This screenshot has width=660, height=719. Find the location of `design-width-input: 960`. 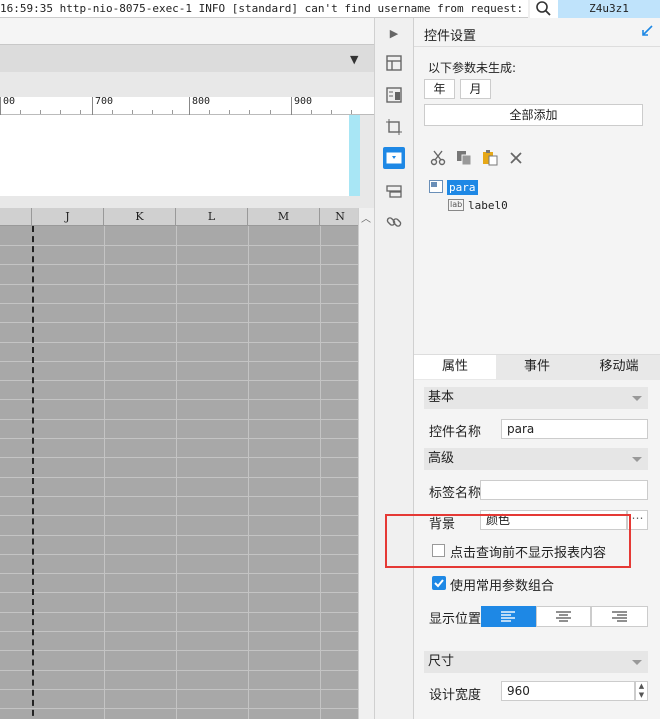

design-width-input: 960 is located at coordinates (568, 691).